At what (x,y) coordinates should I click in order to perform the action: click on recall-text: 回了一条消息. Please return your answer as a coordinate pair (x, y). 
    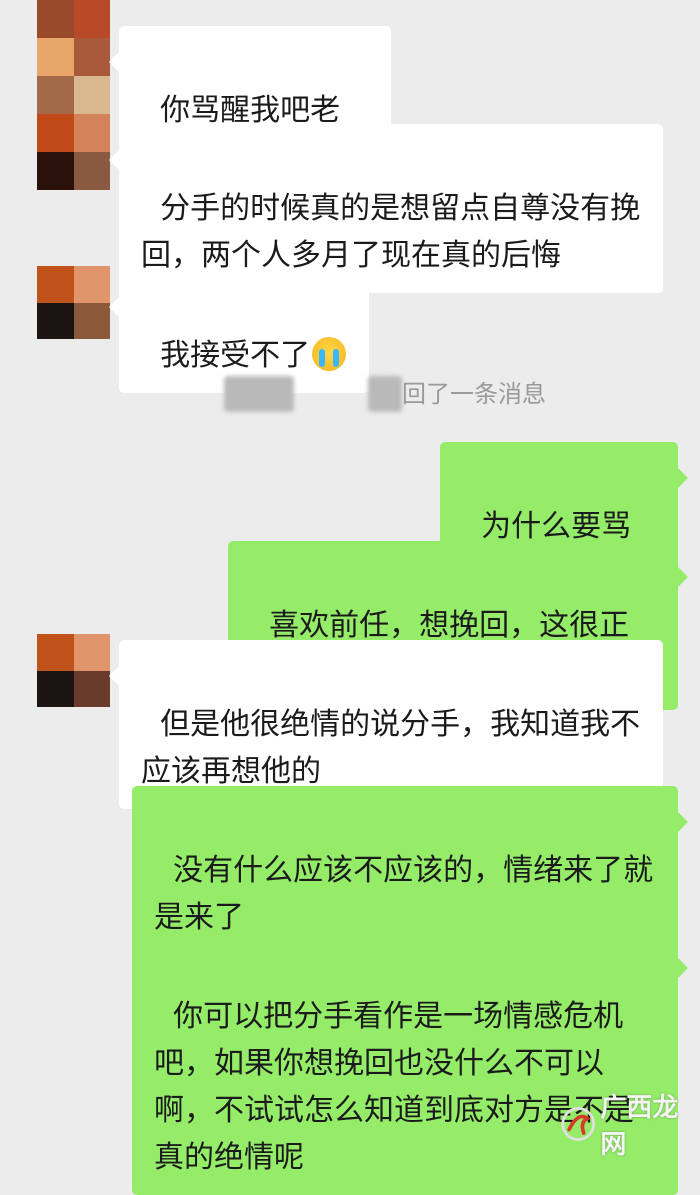
    Looking at the image, I should click on (474, 394).